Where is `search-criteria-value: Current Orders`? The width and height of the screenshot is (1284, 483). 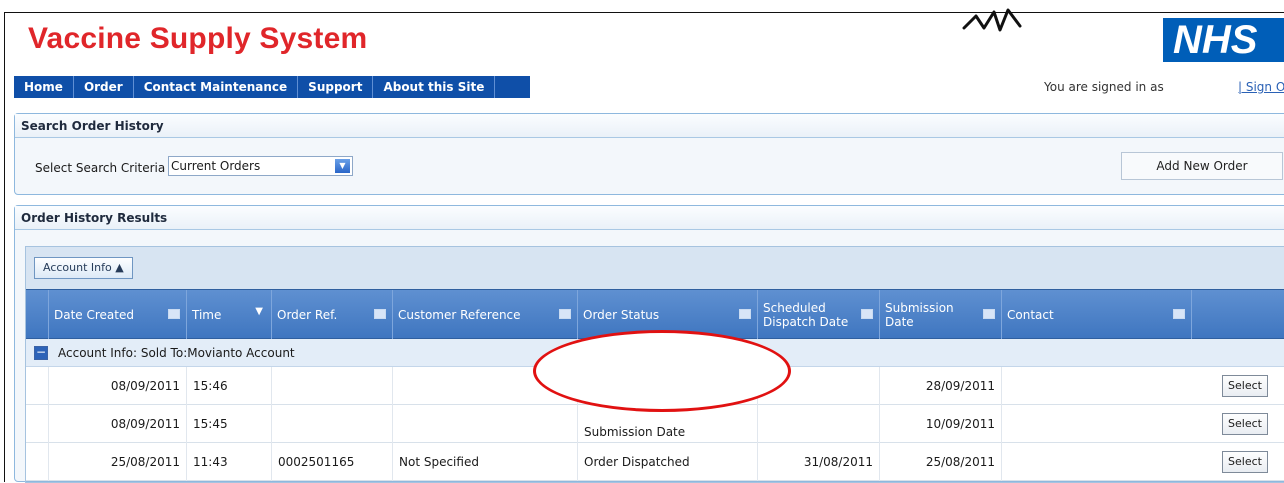 search-criteria-value: Current Orders is located at coordinates (216, 166).